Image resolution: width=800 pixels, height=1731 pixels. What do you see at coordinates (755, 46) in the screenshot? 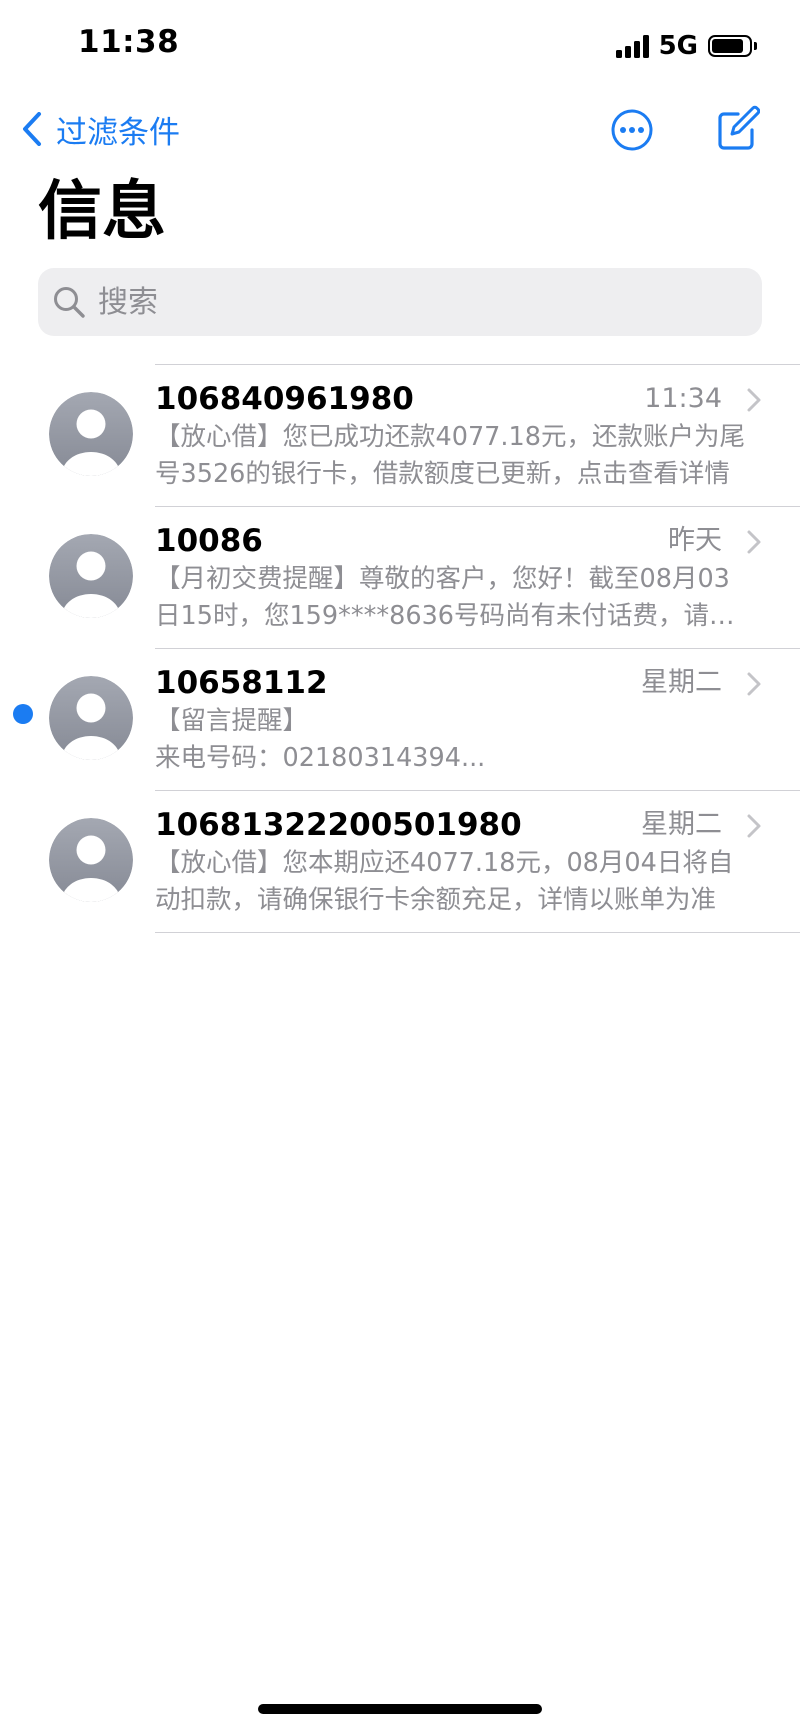
I see `battery-cap` at bounding box center [755, 46].